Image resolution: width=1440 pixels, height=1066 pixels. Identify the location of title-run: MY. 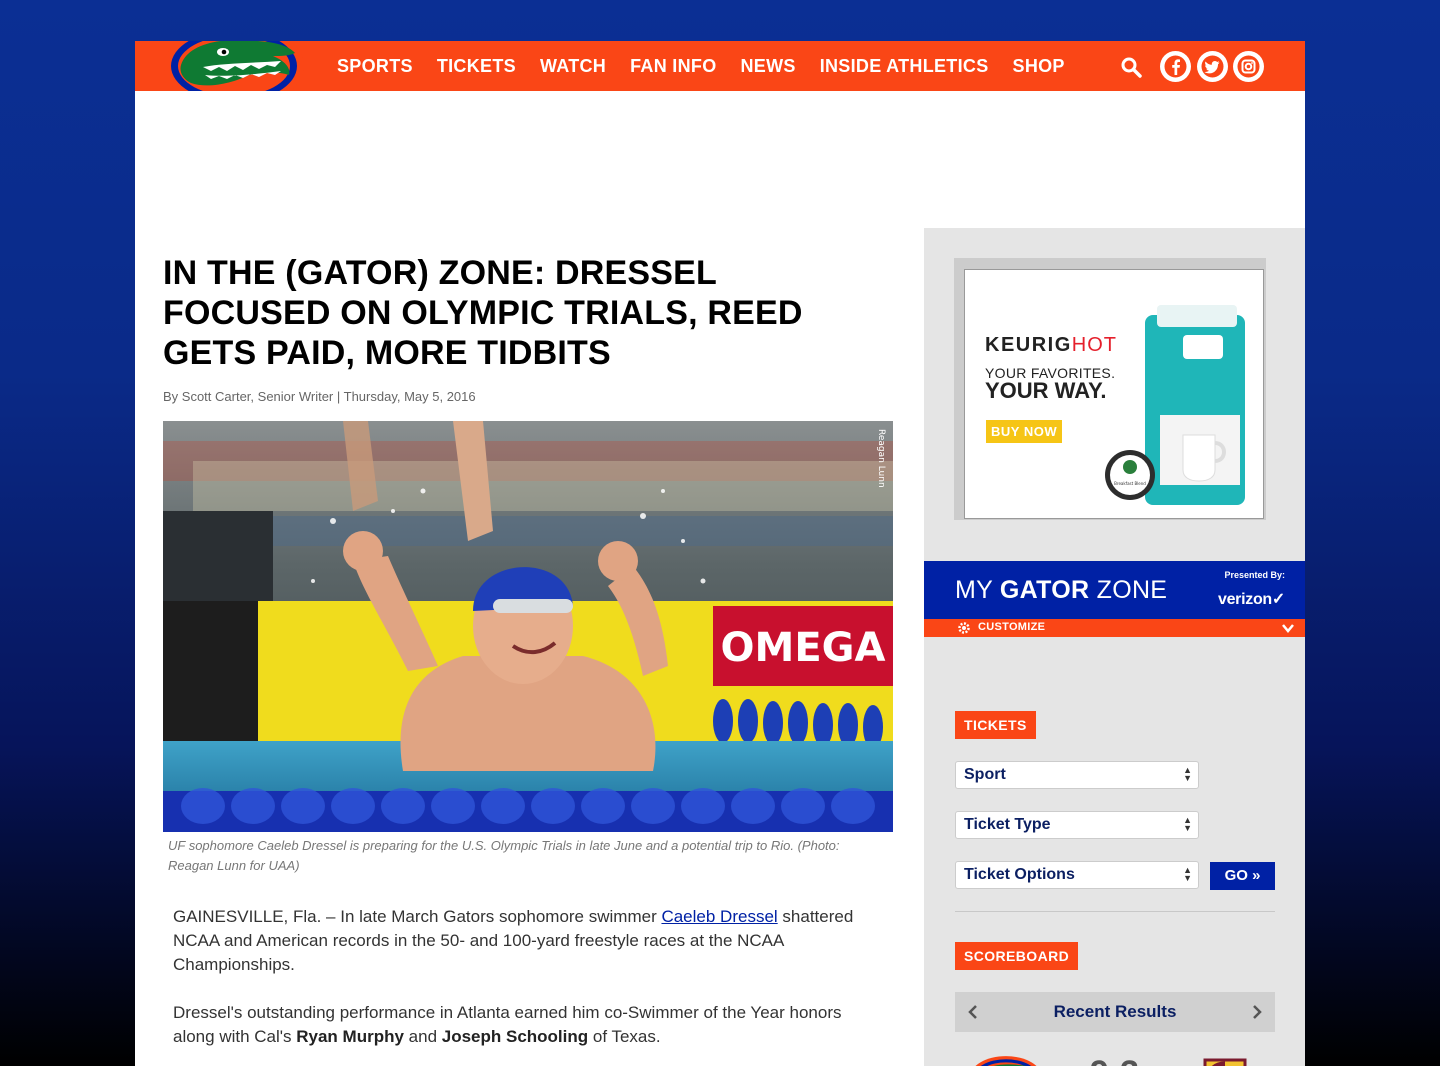
(977, 590).